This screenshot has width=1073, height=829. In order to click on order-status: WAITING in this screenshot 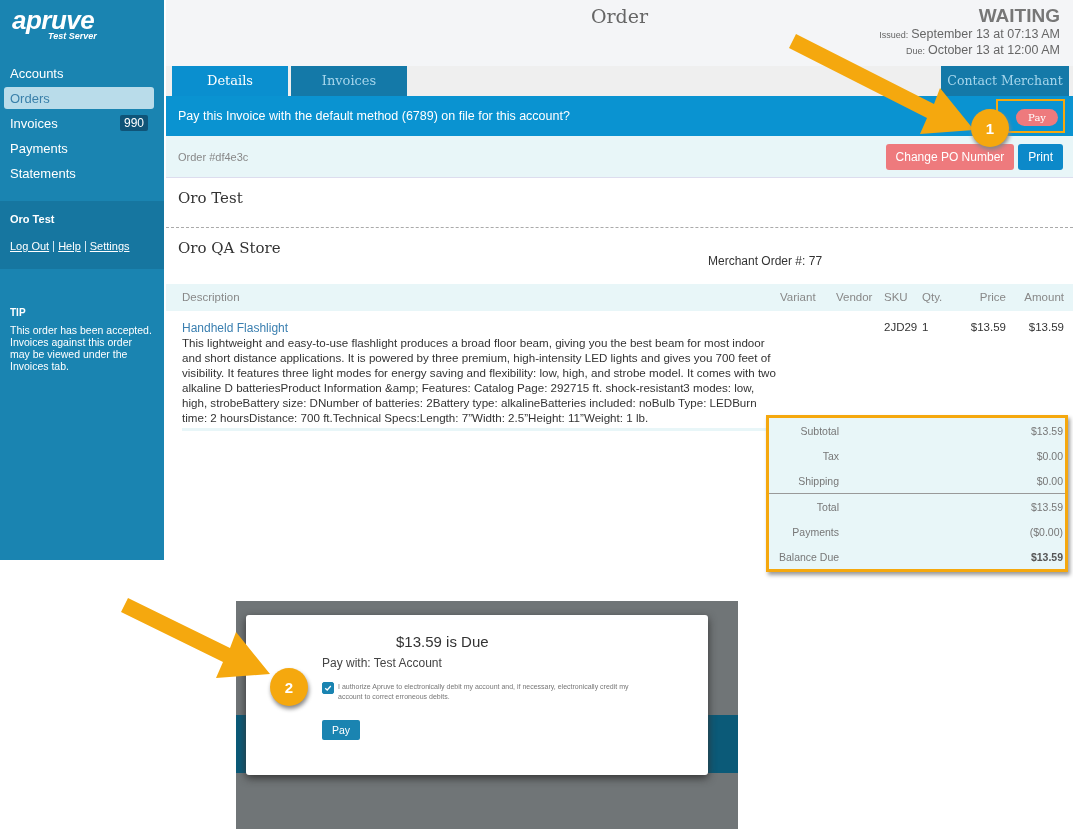, I will do `click(1018, 16)`.